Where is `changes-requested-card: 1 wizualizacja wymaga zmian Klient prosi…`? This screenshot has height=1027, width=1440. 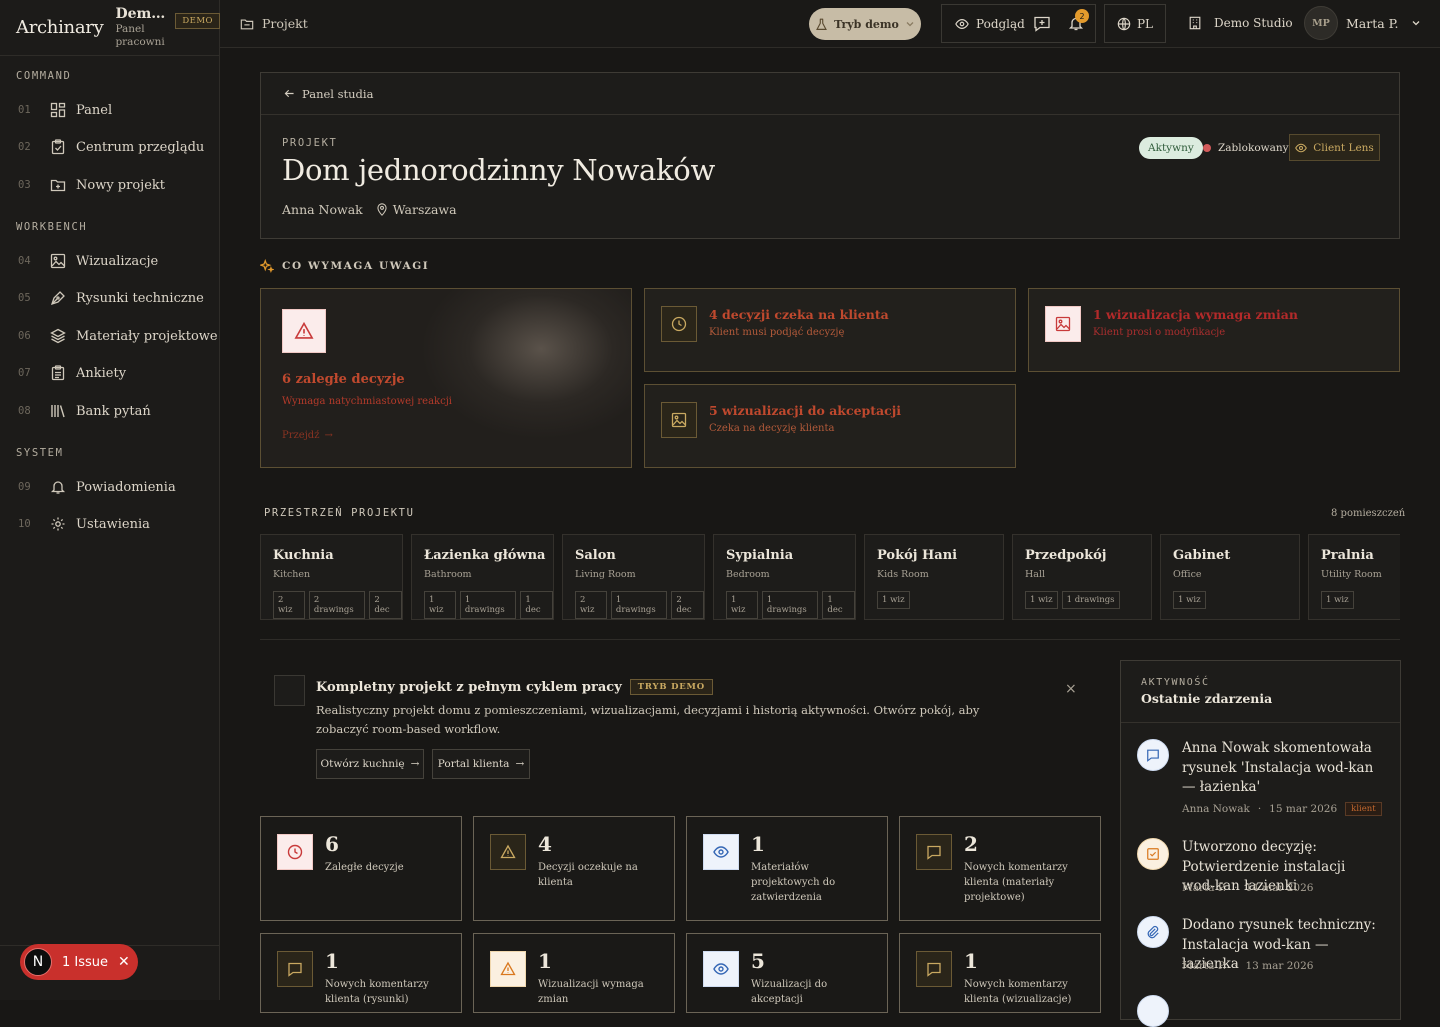
changes-requested-card: 1 wizualizacja wymaga zmian Klient prosi… is located at coordinates (1214, 330).